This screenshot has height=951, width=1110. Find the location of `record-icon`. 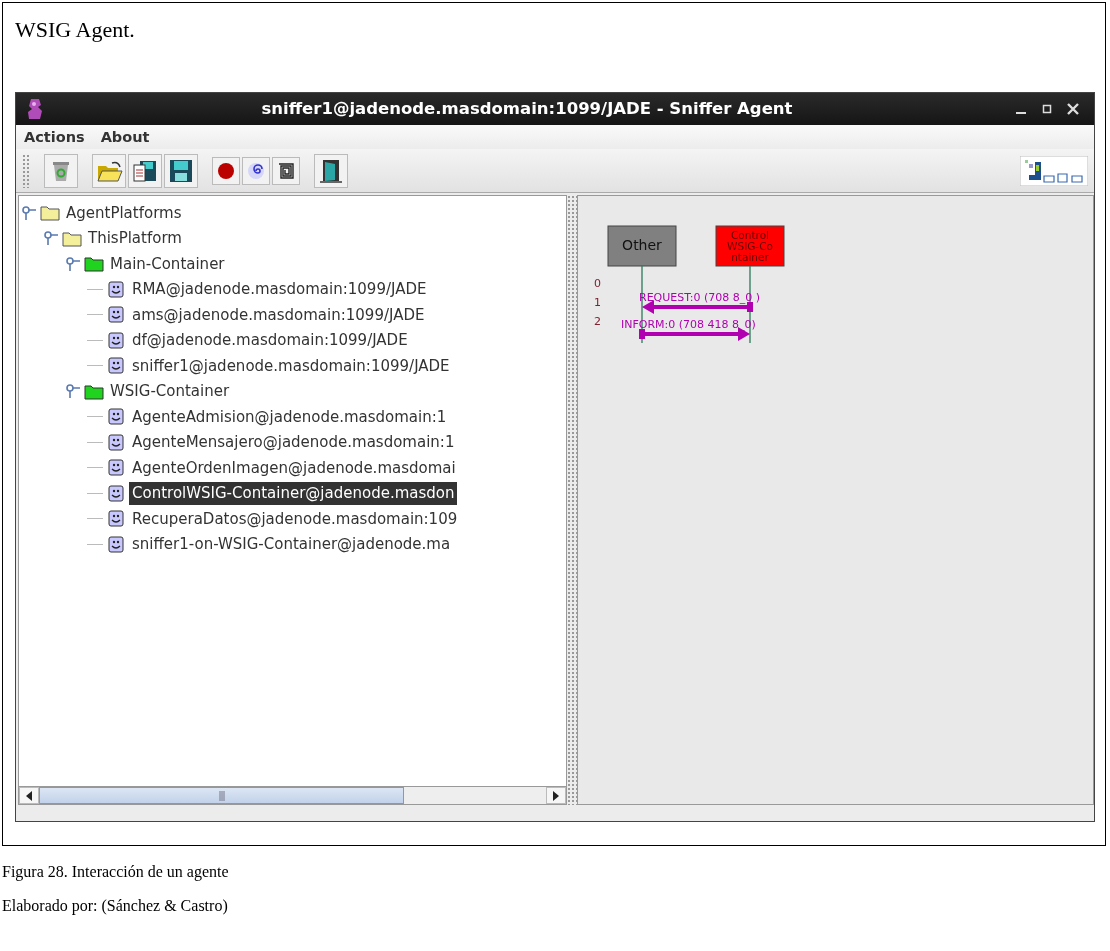

record-icon is located at coordinates (226, 170).